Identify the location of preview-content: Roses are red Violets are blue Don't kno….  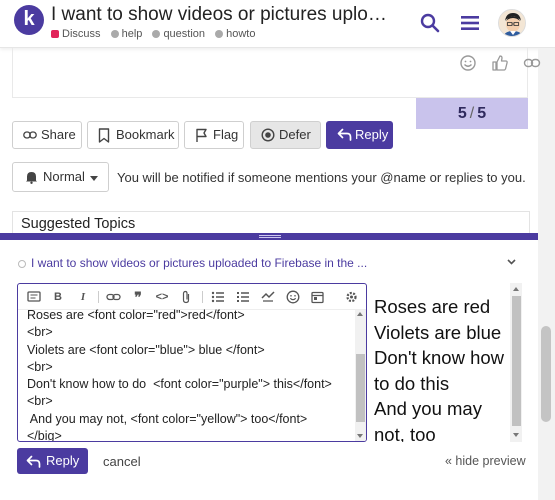
(442, 368).